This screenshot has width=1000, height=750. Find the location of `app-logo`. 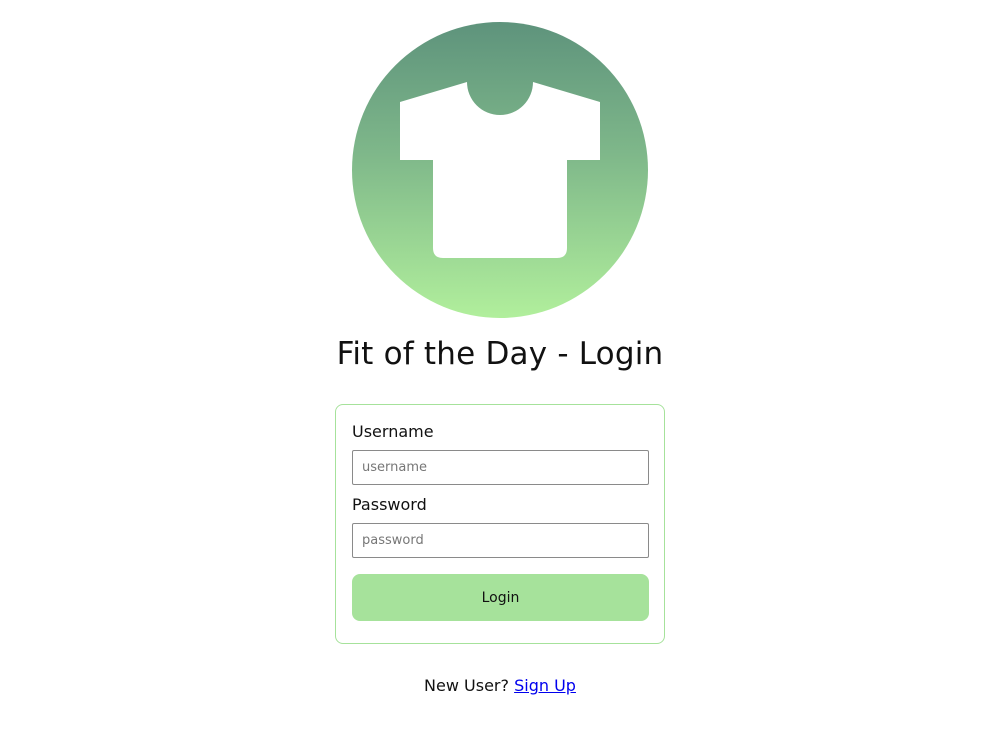

app-logo is located at coordinates (500, 170).